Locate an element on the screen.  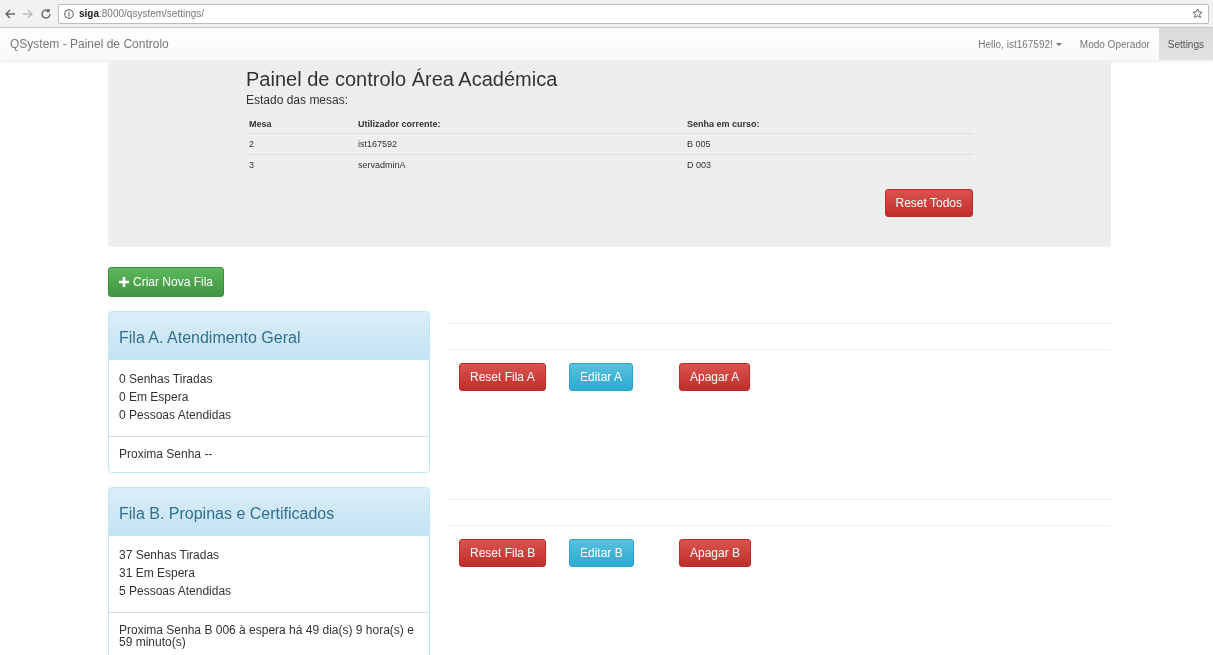
column-header: Mesa is located at coordinates (300, 124).